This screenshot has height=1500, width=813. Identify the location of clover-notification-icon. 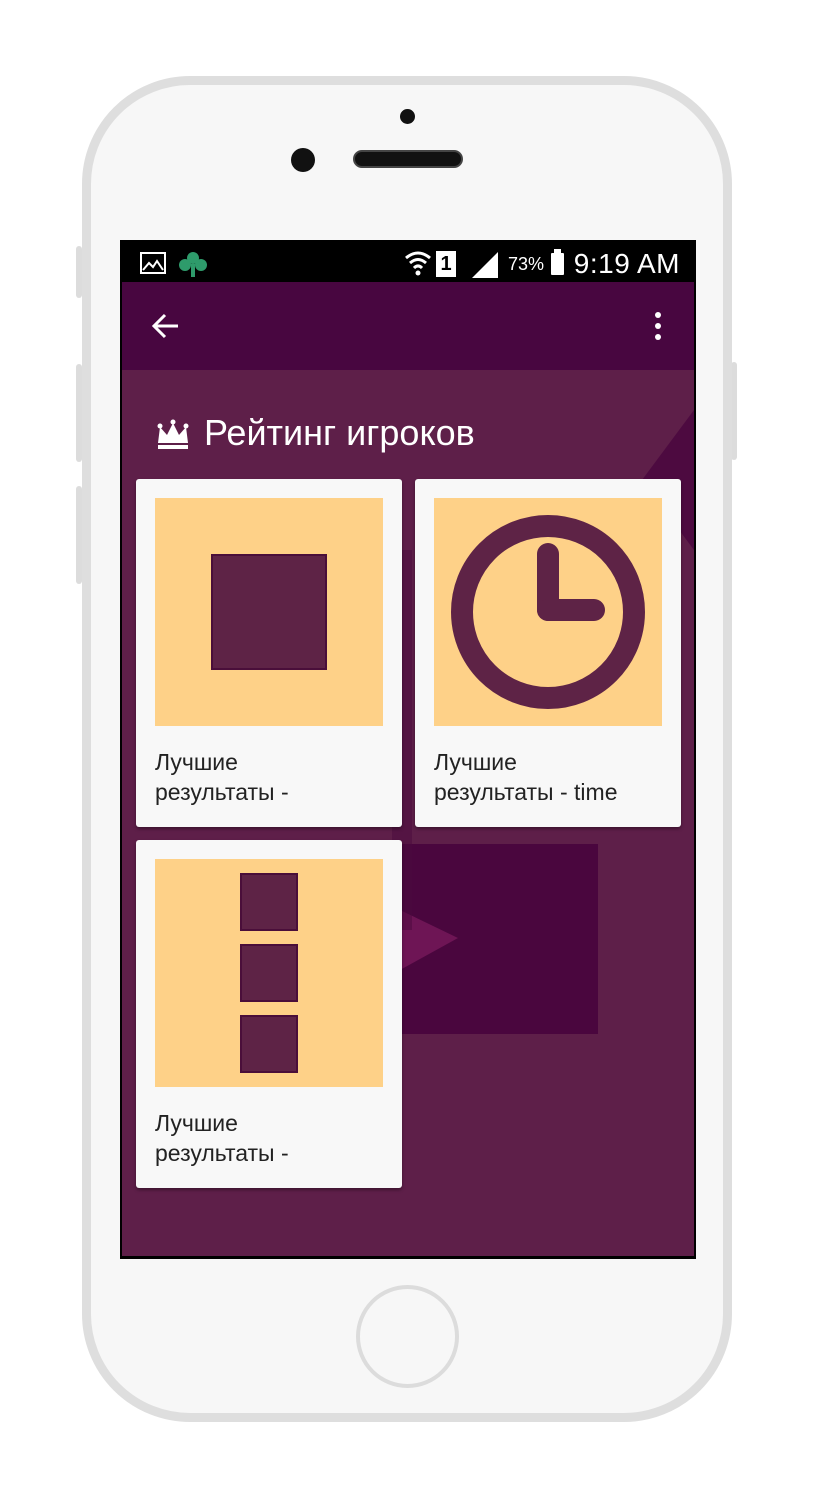
(193, 264).